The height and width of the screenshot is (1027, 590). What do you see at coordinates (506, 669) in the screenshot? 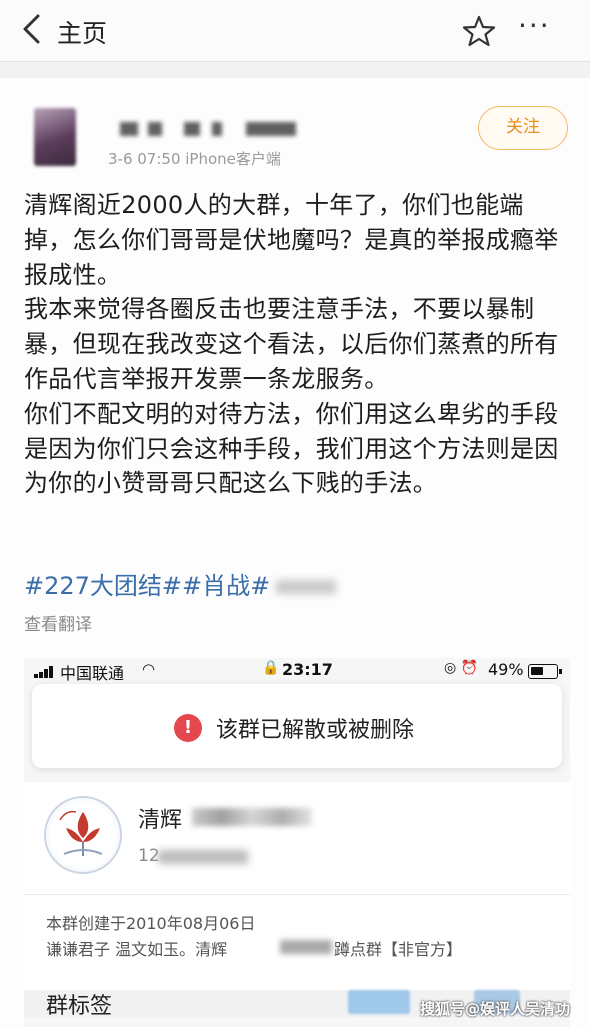
I see `battery-percent: 49%` at bounding box center [506, 669].